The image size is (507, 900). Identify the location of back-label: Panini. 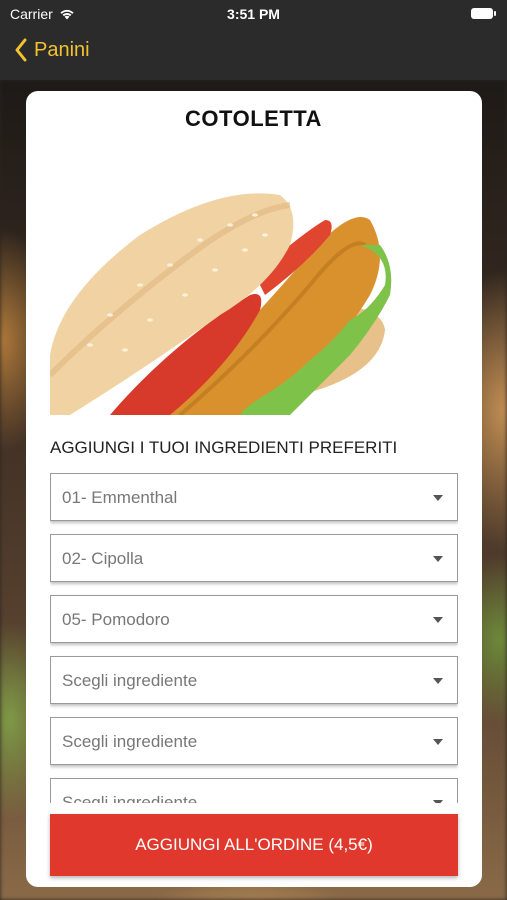
(62, 49).